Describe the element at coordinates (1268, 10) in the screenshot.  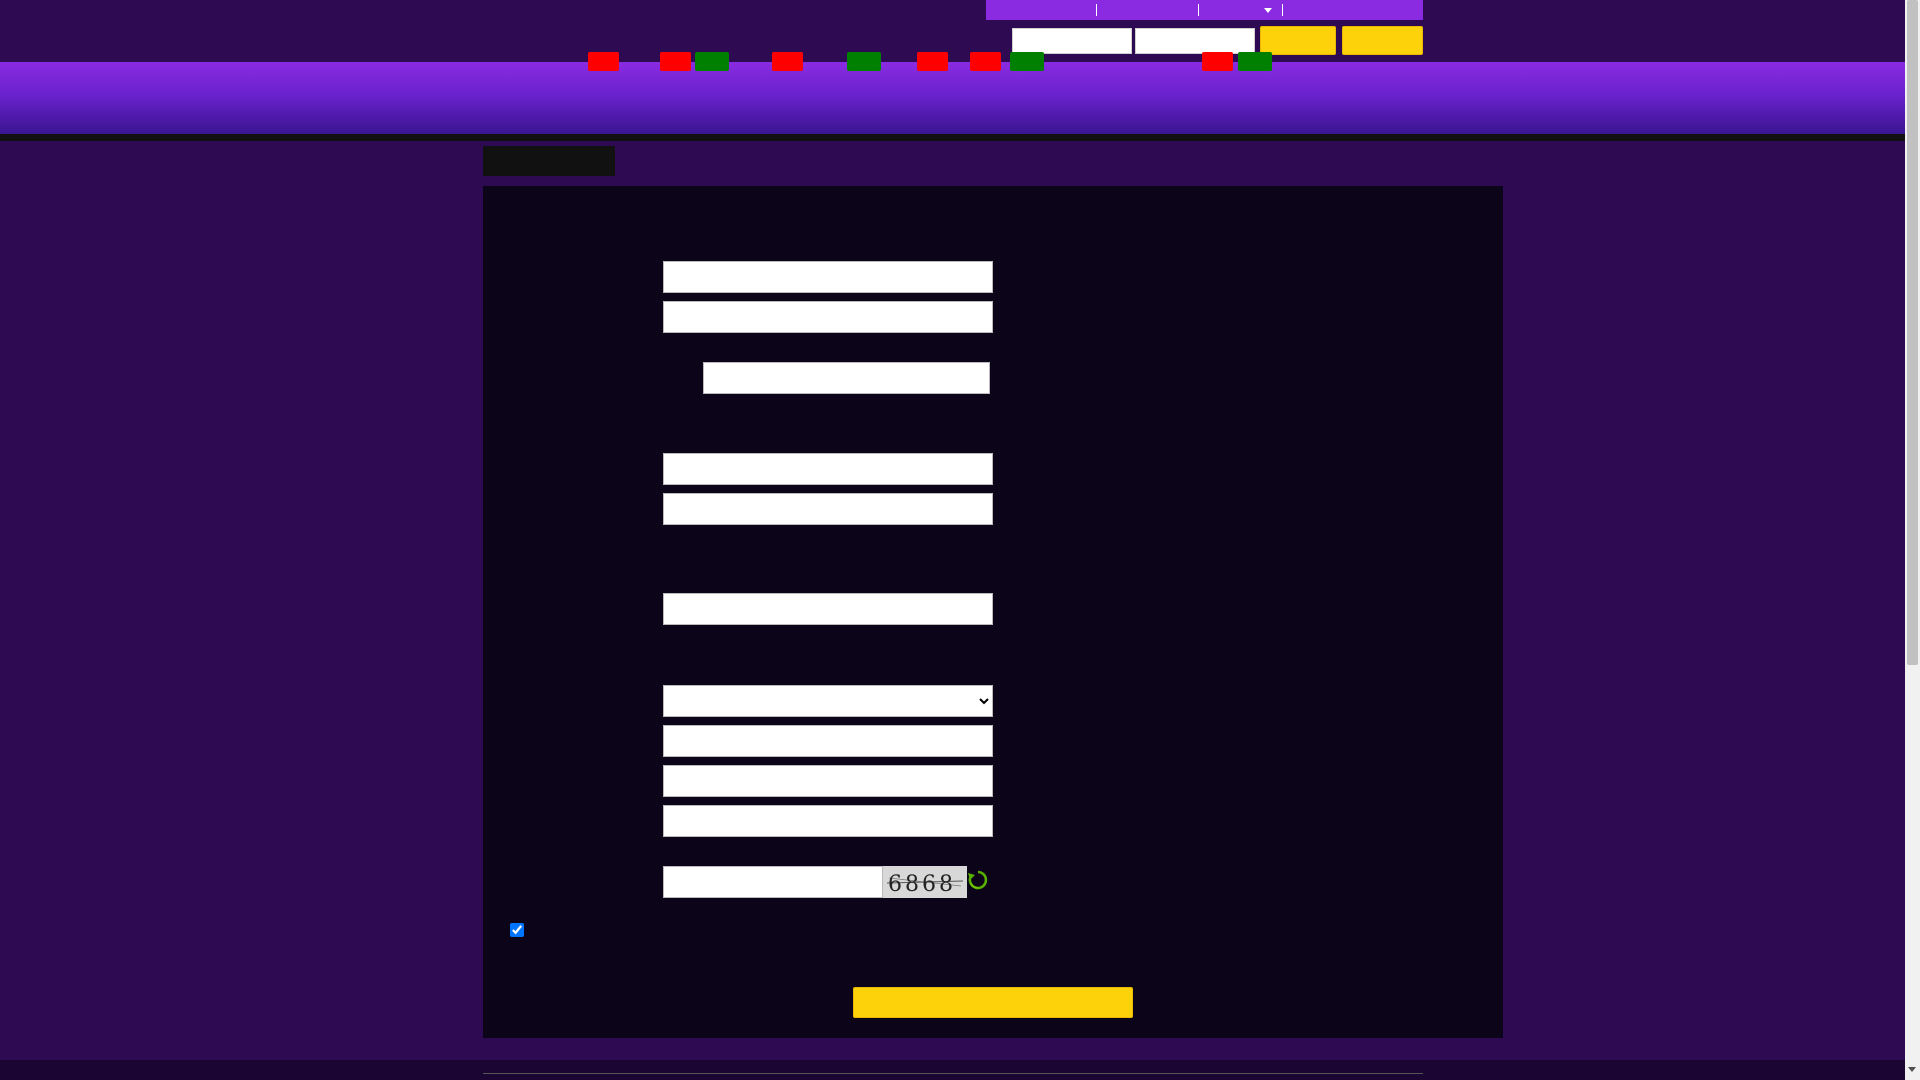
I see `chevron-down-icon` at that location.